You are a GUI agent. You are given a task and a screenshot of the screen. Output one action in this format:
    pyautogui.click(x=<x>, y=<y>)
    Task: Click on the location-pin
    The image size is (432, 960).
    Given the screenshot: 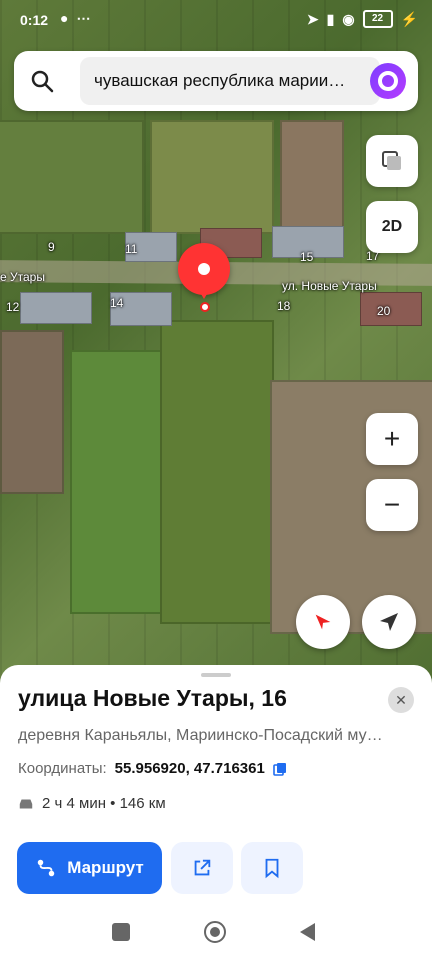 What is the action you would take?
    pyautogui.click(x=204, y=271)
    